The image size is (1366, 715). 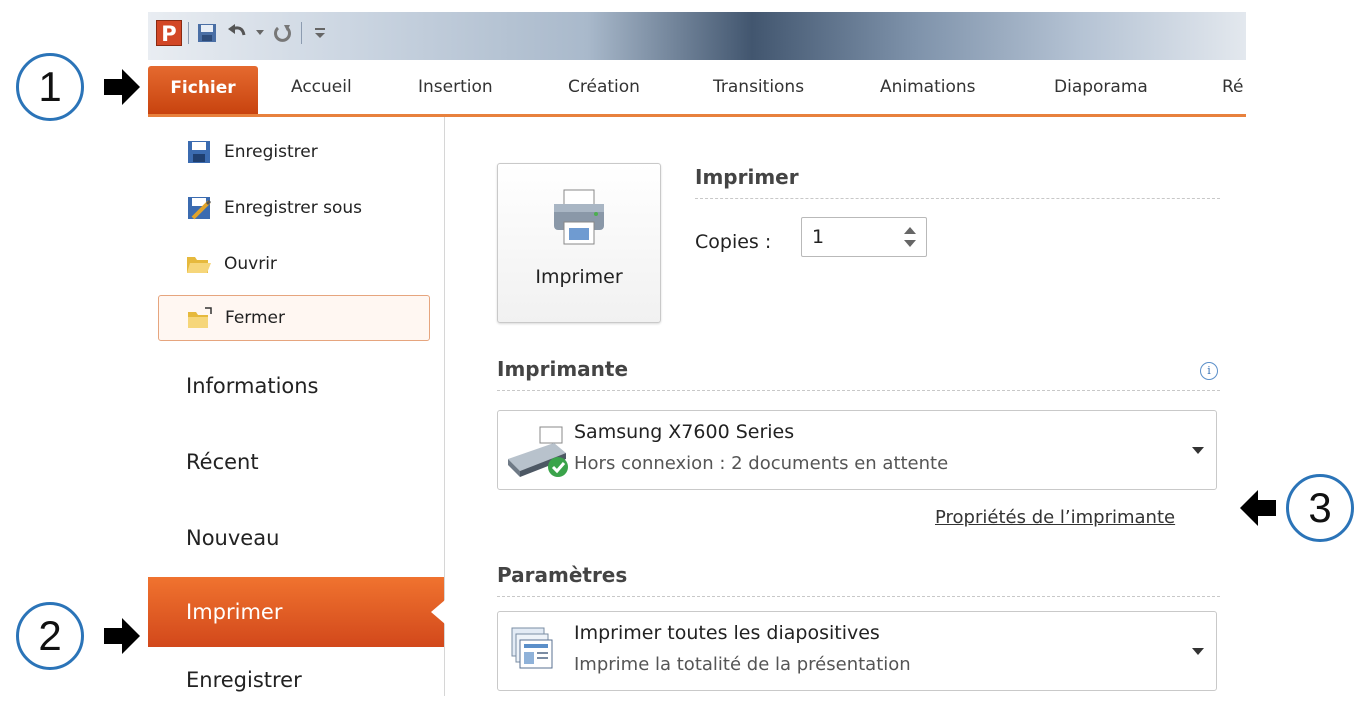 What do you see at coordinates (538, 456) in the screenshot?
I see `printer-status-icon` at bounding box center [538, 456].